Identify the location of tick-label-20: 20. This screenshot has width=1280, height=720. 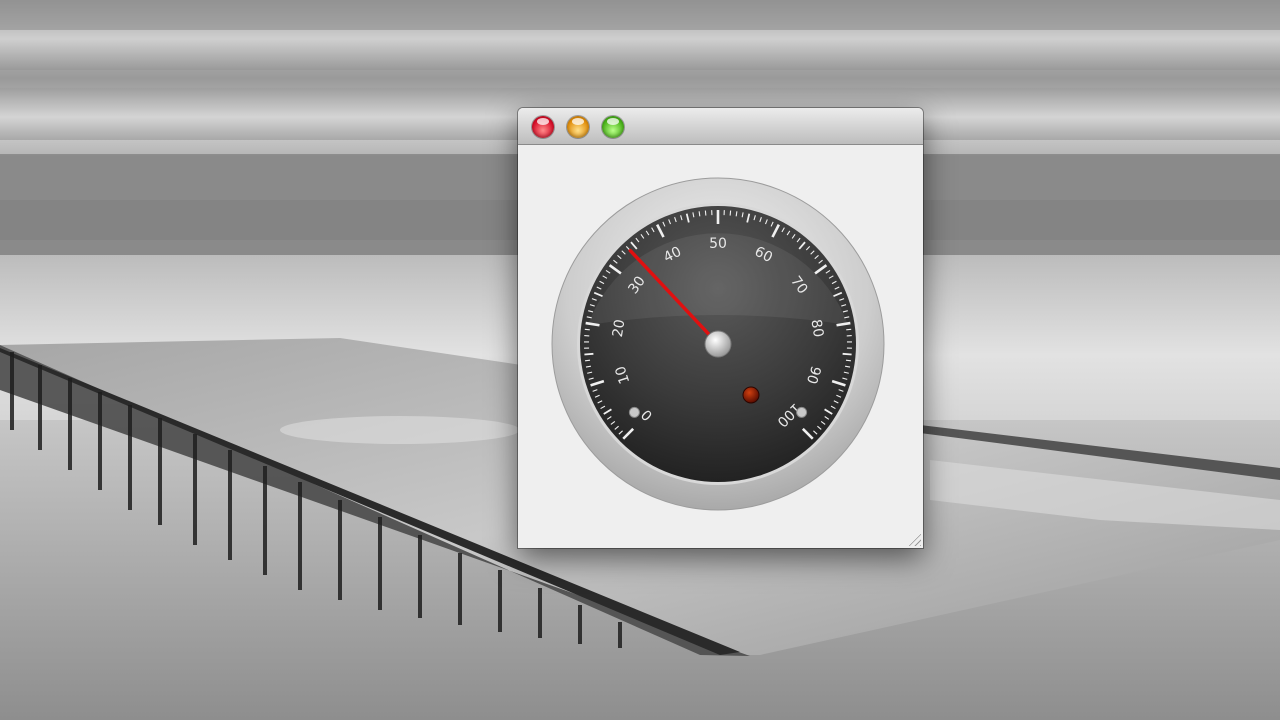
(619, 328).